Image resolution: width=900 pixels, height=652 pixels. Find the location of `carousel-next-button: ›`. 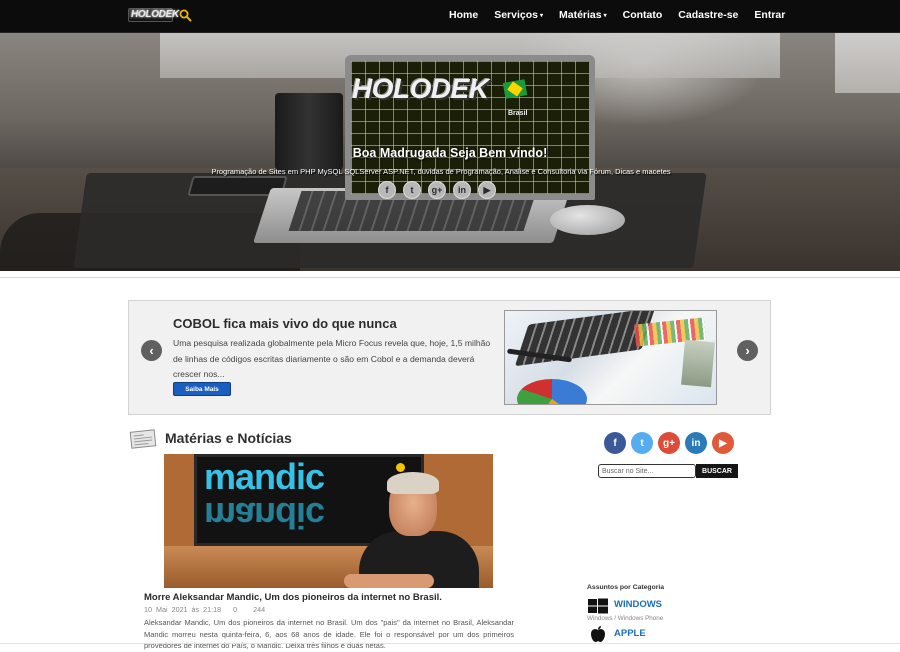

carousel-next-button: › is located at coordinates (747, 350).